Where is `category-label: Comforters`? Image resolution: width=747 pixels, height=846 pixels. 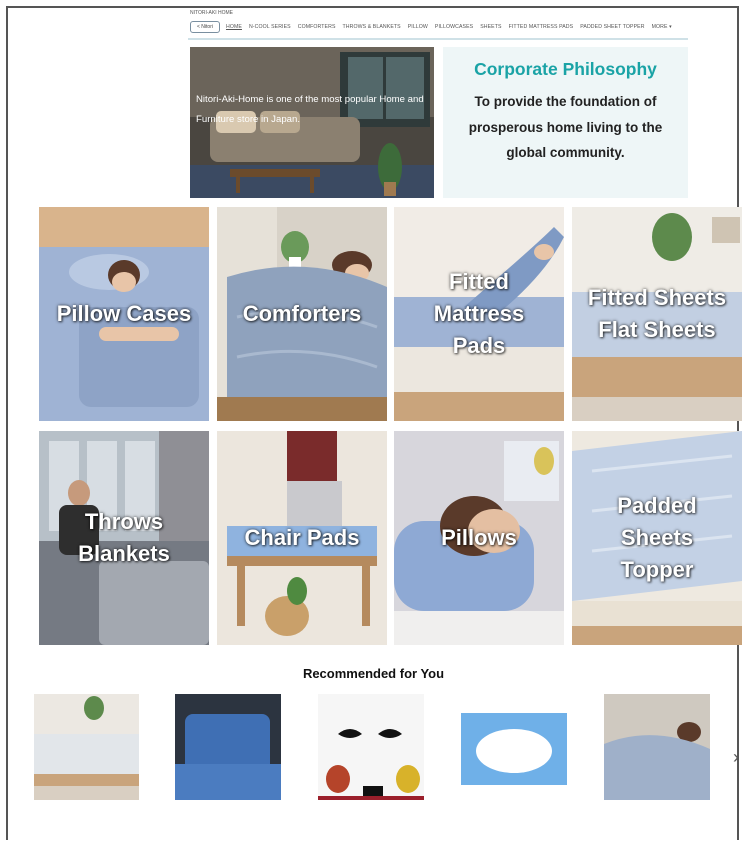
category-label: Comforters is located at coordinates (302, 314).